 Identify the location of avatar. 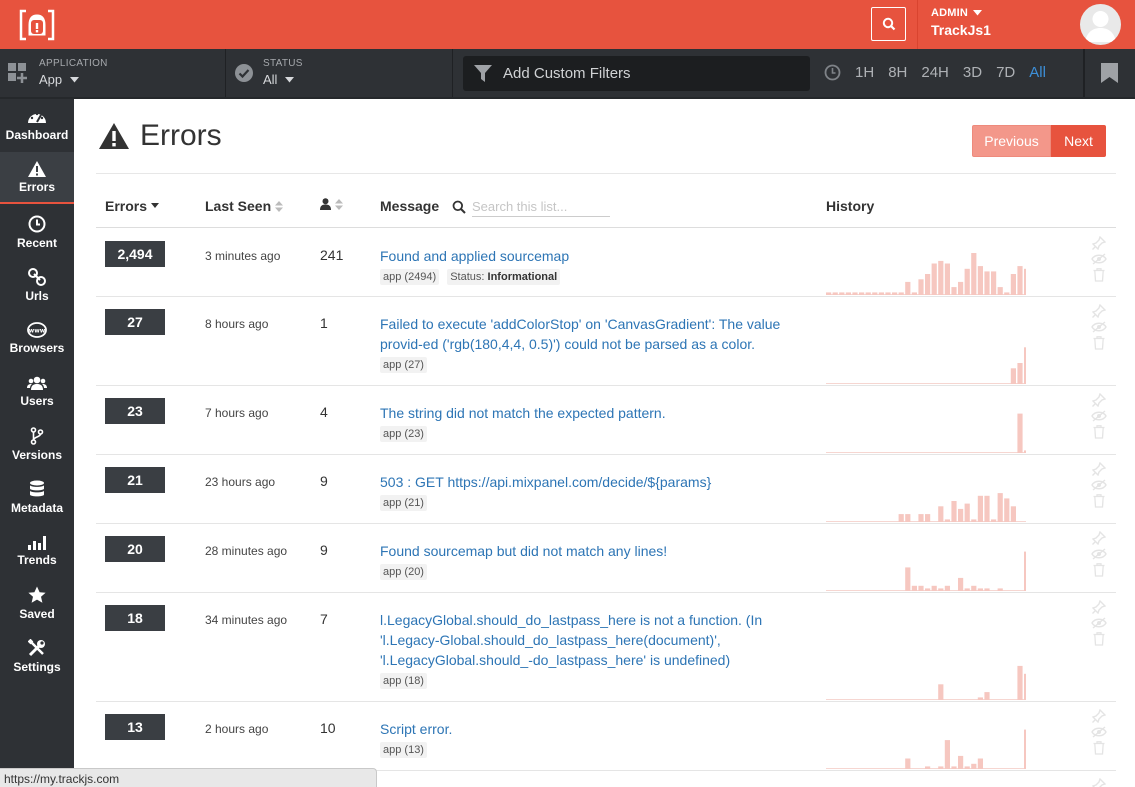
(1100, 24).